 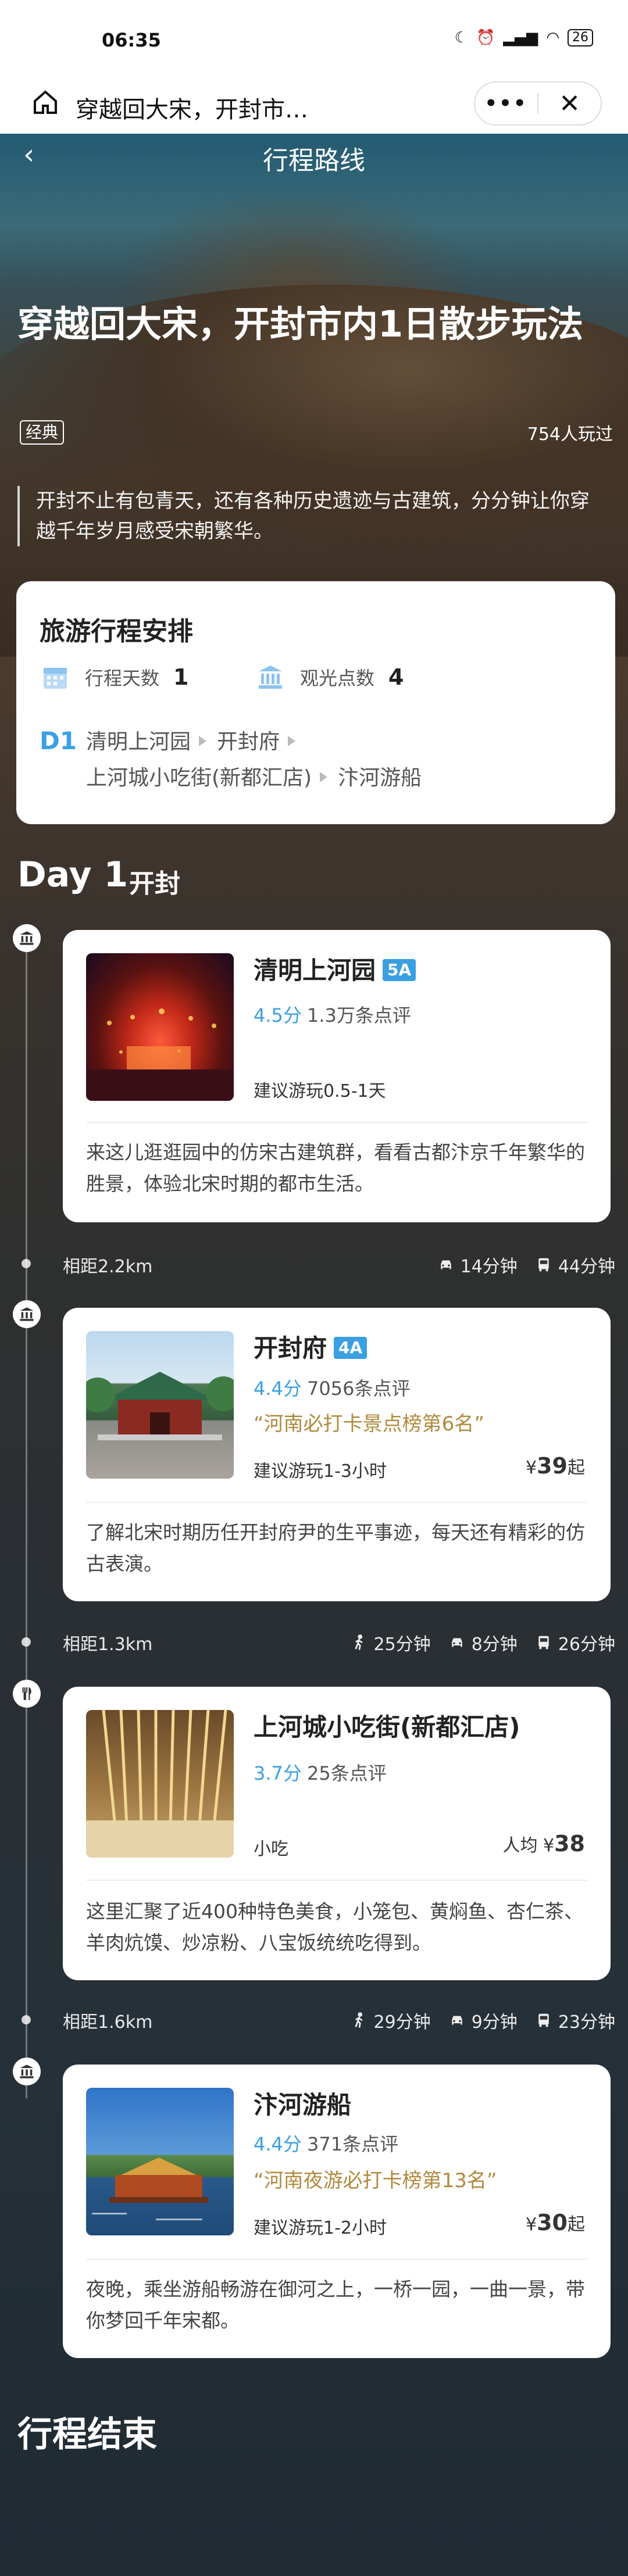 What do you see at coordinates (350, 1348) in the screenshot?
I see `level-badge: 4A` at bounding box center [350, 1348].